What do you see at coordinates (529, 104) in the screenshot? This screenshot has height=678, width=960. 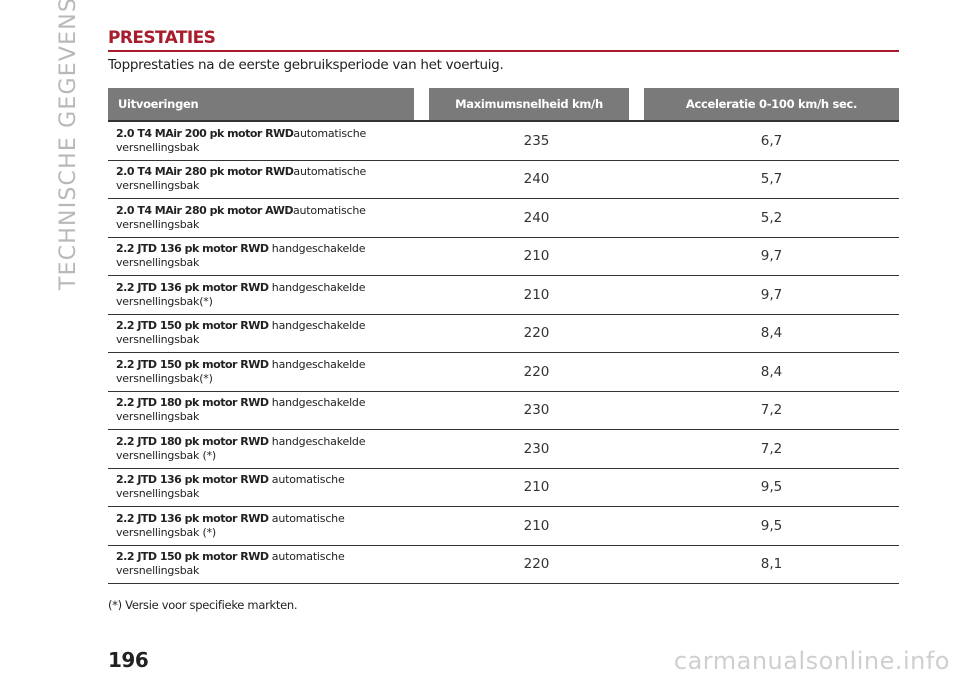 I see `header-max-speed: Maximumsnelheid km/h` at bounding box center [529, 104].